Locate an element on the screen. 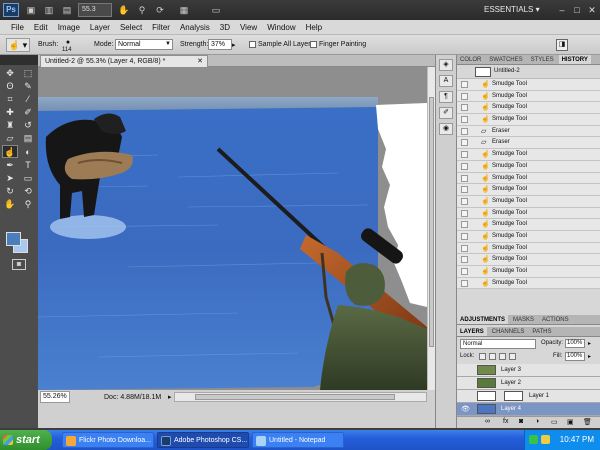 The width and height of the screenshot is (600, 450). eye-icon: 👁 is located at coordinates (465, 409).